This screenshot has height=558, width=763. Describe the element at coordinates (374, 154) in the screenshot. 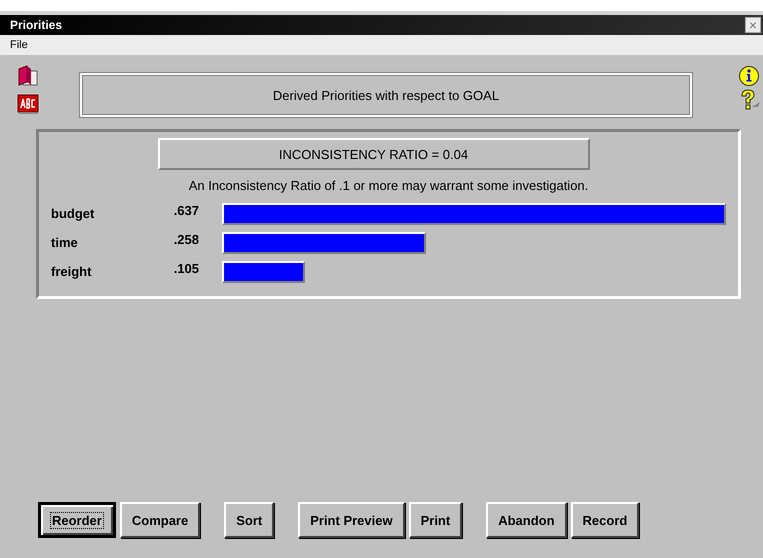

I see `inconsistency-ratio: INCONSISTENCY RATIO = 0.04` at that location.